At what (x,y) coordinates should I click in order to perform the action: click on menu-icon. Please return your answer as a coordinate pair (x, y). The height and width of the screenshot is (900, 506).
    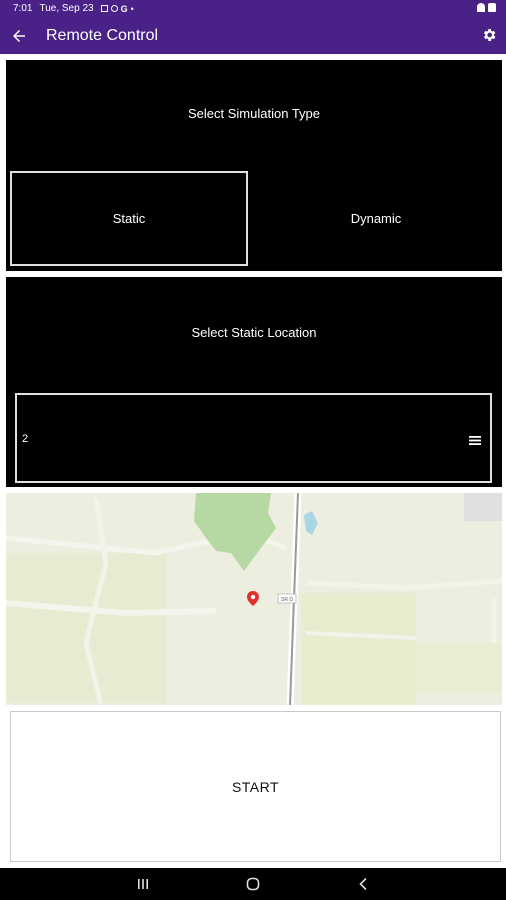
    Looking at the image, I should click on (475, 440).